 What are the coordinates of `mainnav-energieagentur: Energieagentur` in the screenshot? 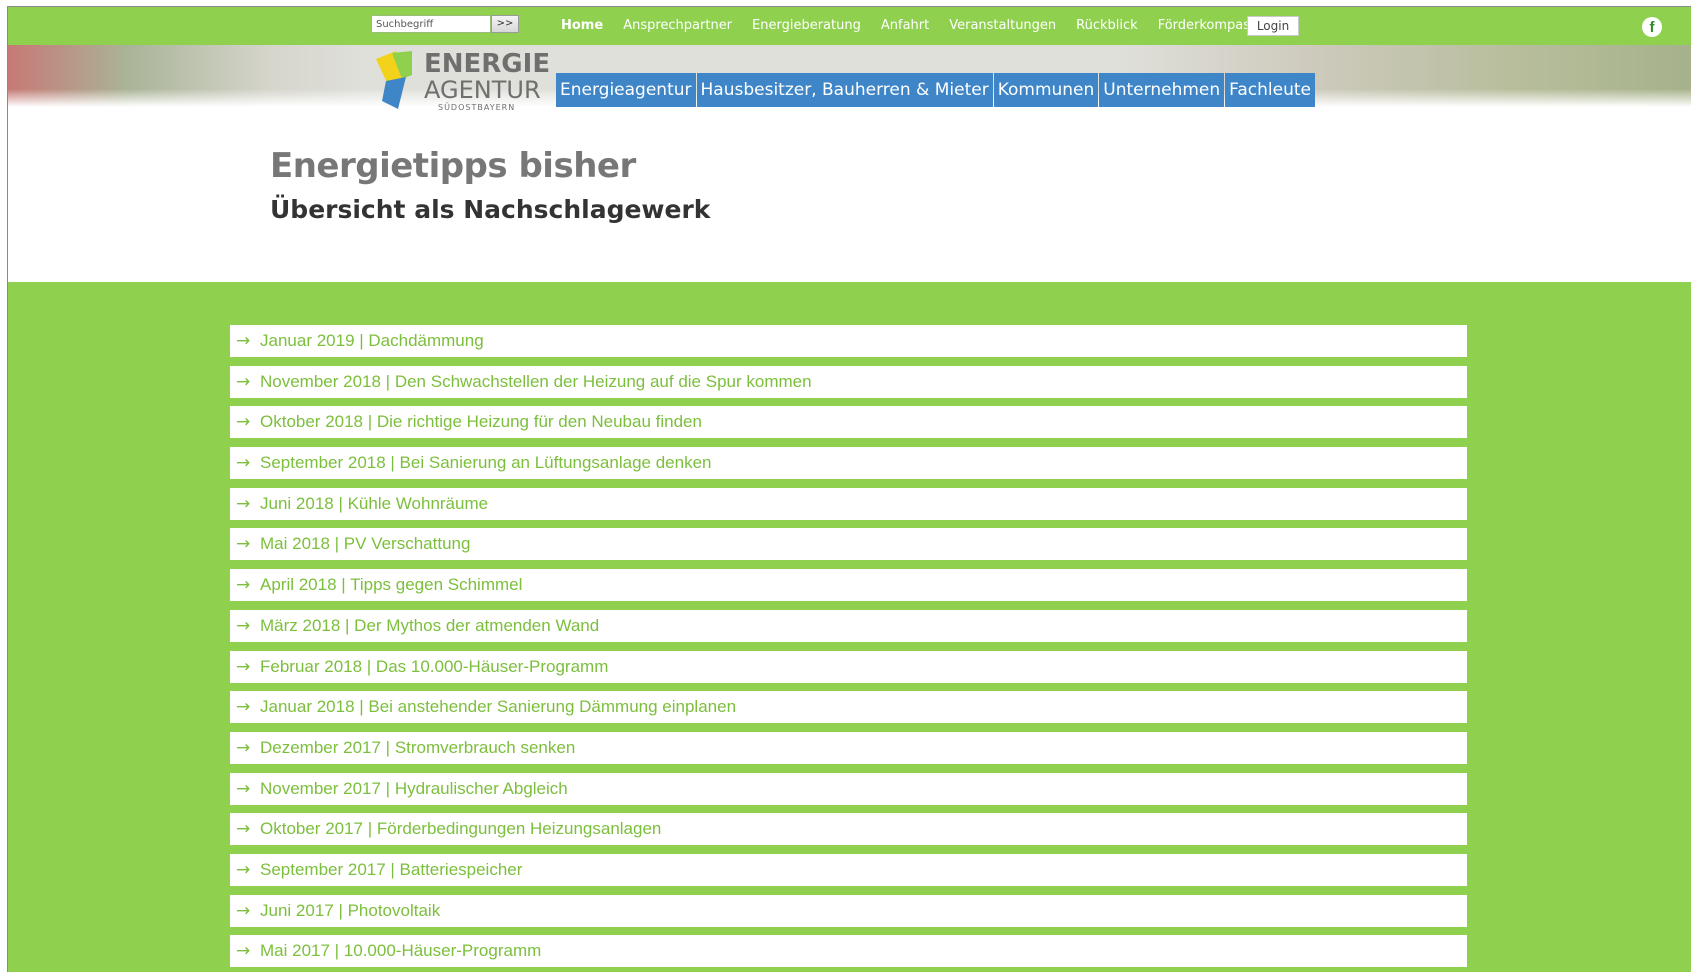 It's located at (626, 90).